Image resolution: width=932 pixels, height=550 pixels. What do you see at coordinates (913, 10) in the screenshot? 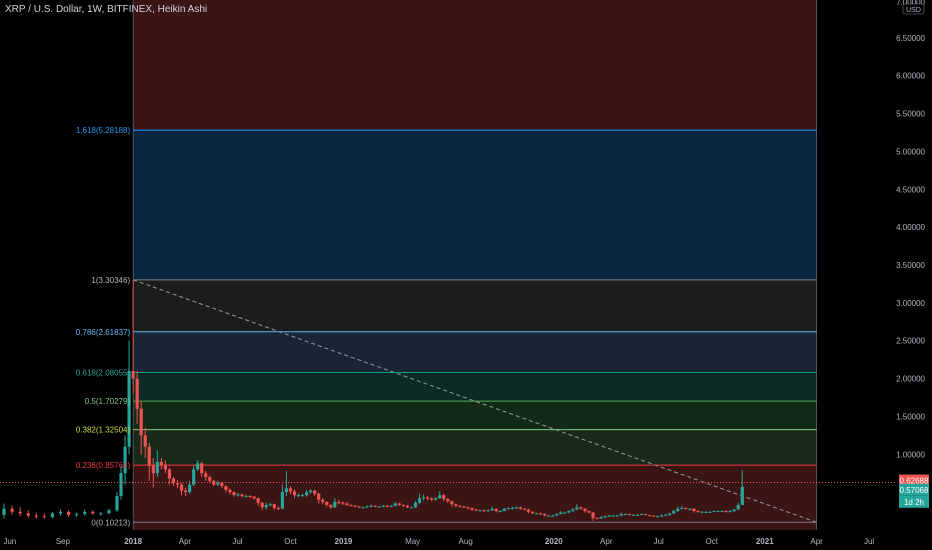
I see `currency-label: USD` at bounding box center [913, 10].